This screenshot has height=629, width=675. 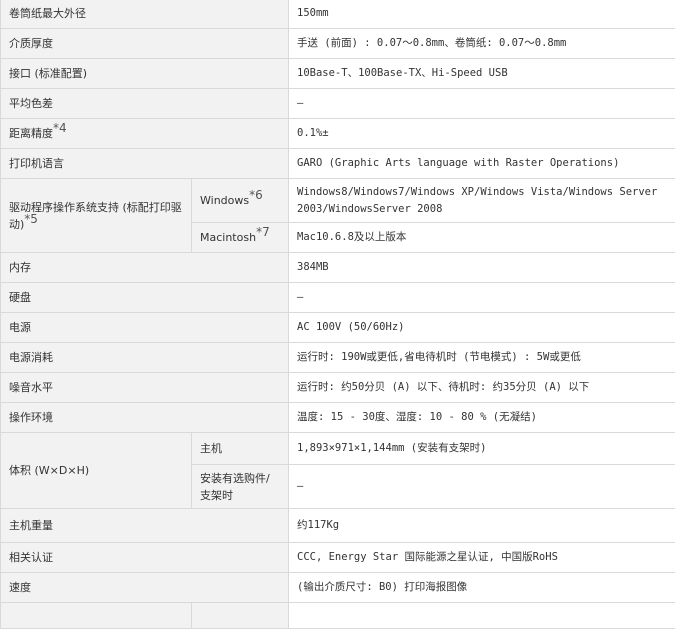 I want to click on spec-label: 平均色差, so click(x=145, y=104).